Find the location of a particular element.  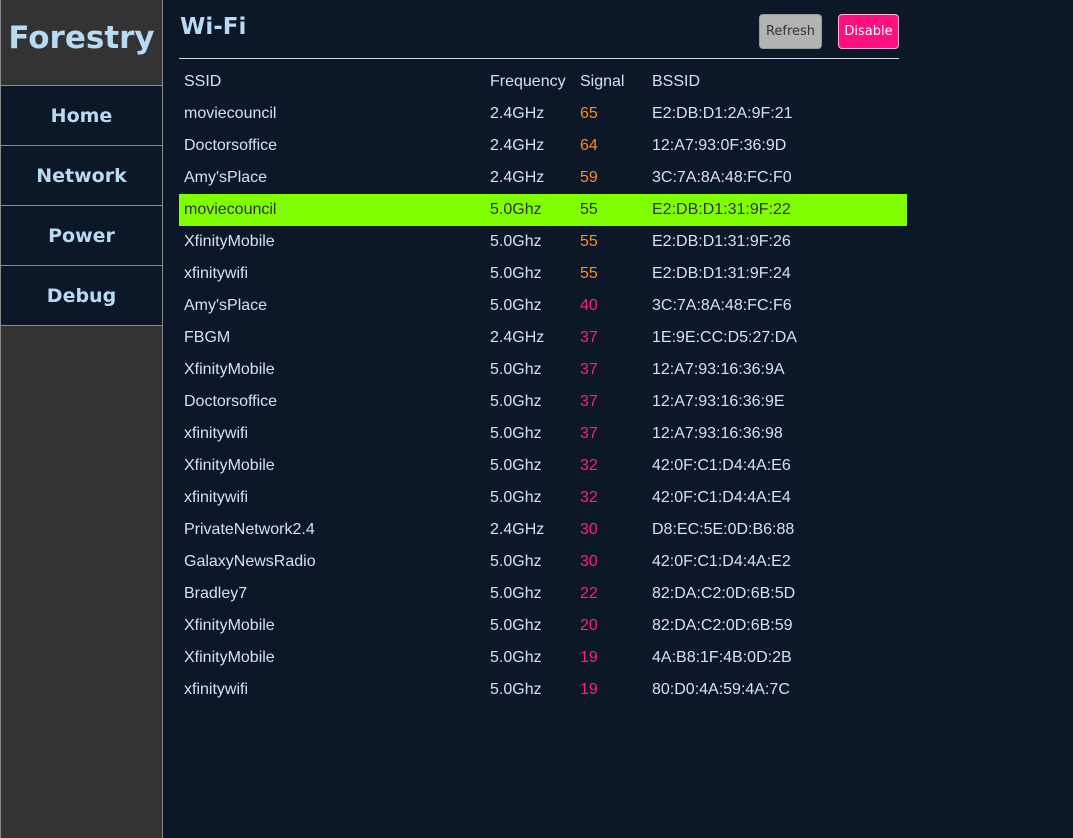

table-row: xfinitywifi 5.0Ghz 19 80:D0:4A:59:4A:7C is located at coordinates (543, 690).